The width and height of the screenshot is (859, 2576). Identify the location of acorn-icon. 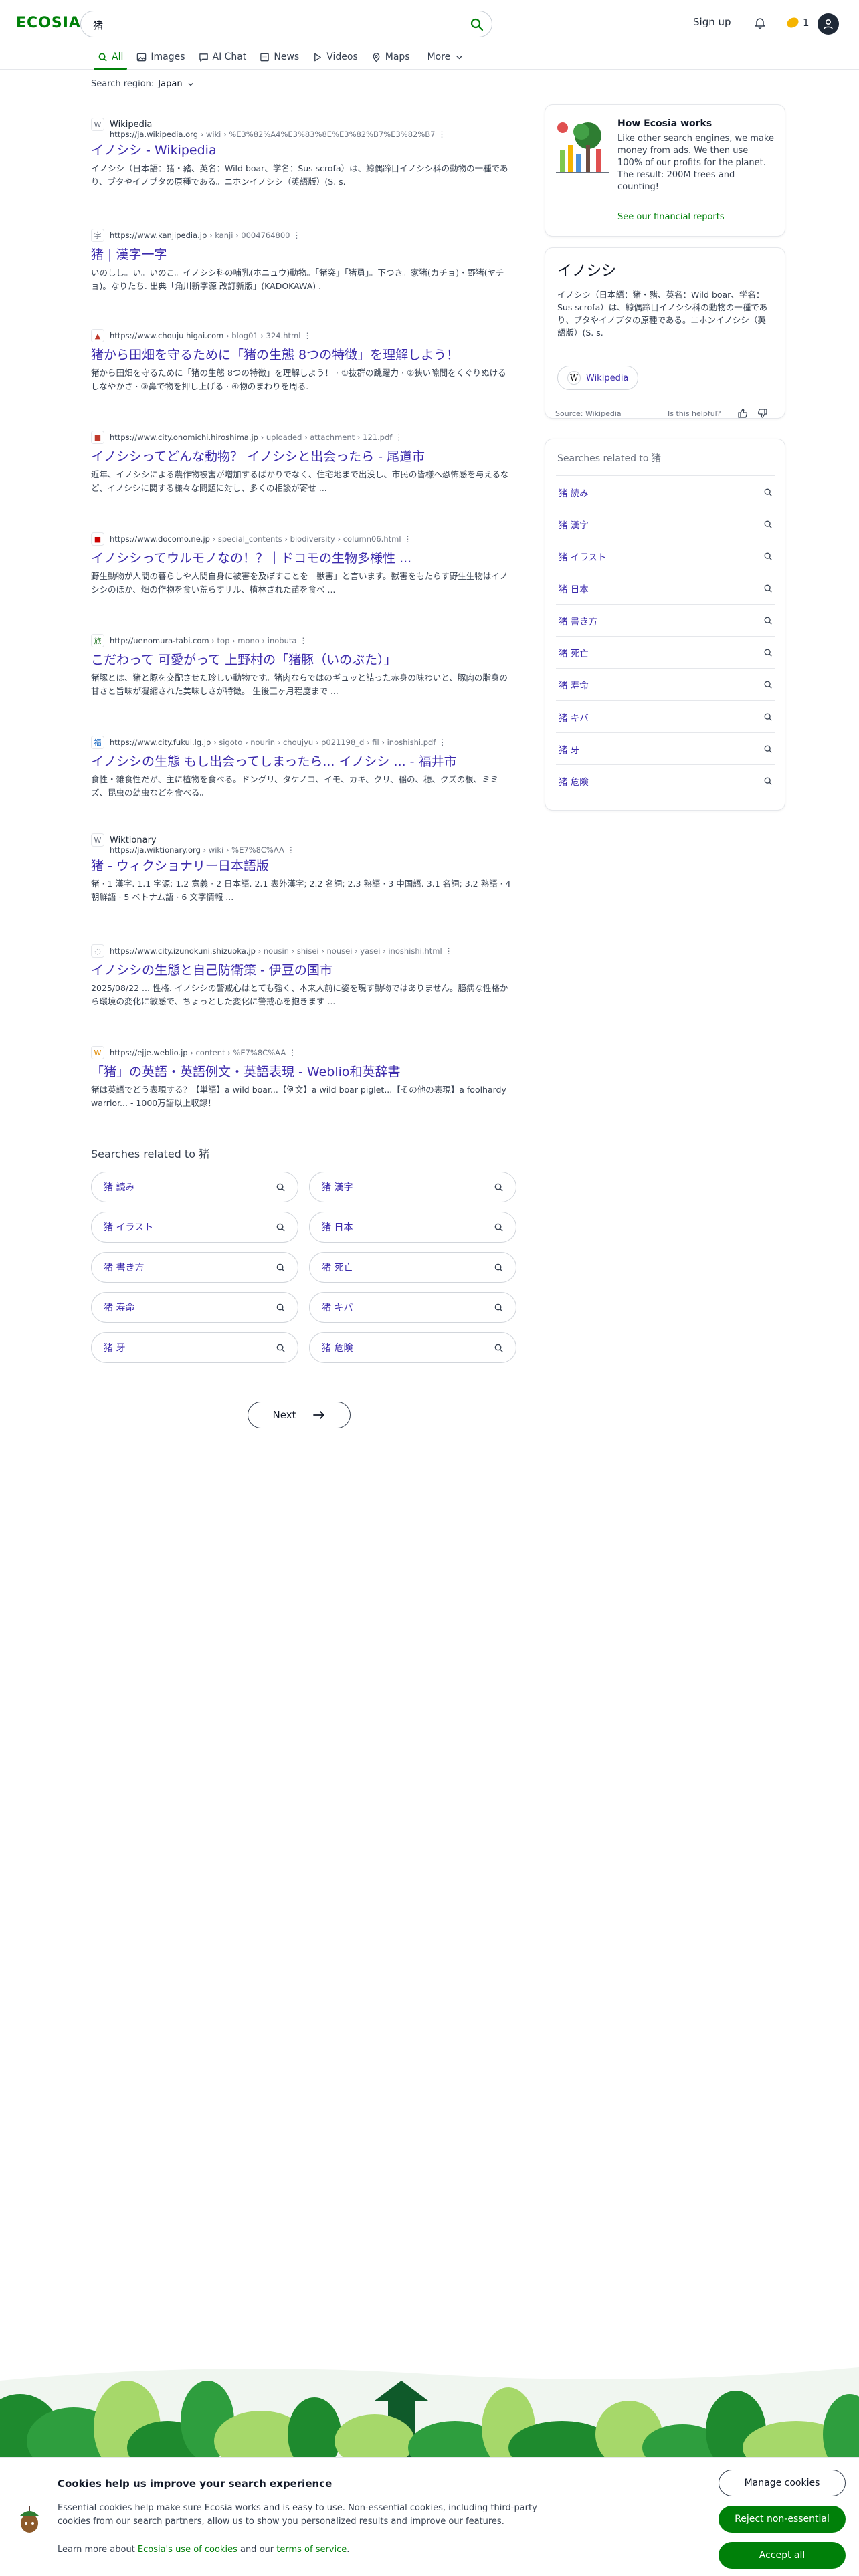
(29, 2519).